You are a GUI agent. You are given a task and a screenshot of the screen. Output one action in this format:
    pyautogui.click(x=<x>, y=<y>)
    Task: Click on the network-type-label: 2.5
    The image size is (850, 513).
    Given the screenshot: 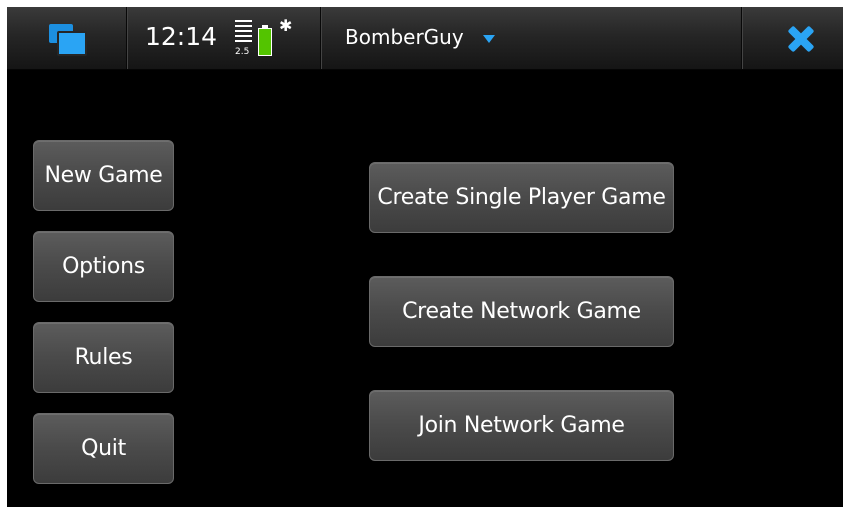 What is the action you would take?
    pyautogui.click(x=242, y=52)
    